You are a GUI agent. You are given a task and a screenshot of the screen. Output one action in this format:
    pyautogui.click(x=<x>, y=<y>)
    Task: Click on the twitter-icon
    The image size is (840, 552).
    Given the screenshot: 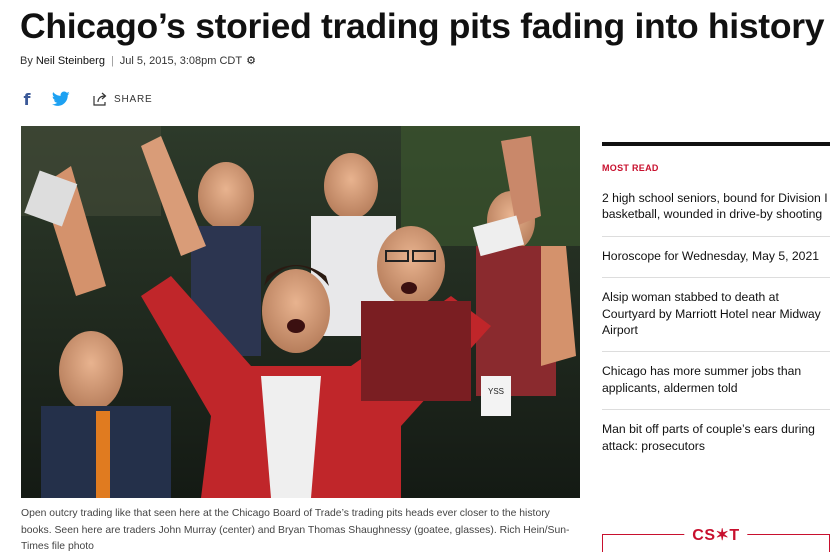 What is the action you would take?
    pyautogui.click(x=61, y=99)
    